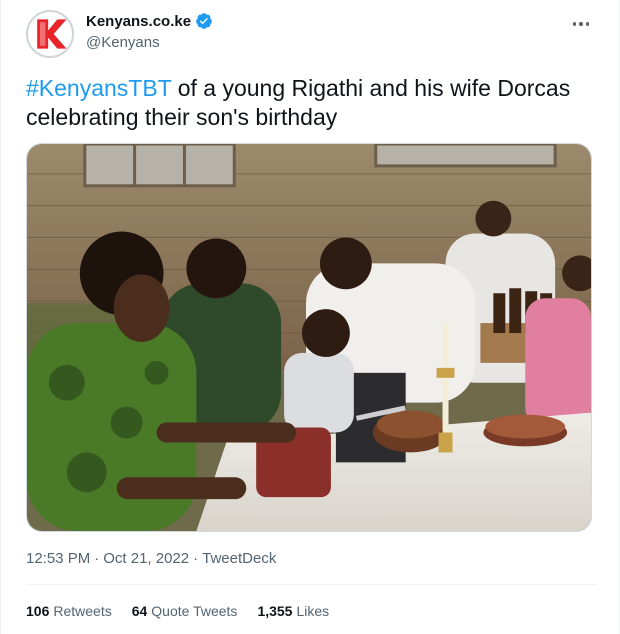 This screenshot has height=634, width=620. What do you see at coordinates (82, 611) in the screenshot?
I see `retweets-label: Retweets` at bounding box center [82, 611].